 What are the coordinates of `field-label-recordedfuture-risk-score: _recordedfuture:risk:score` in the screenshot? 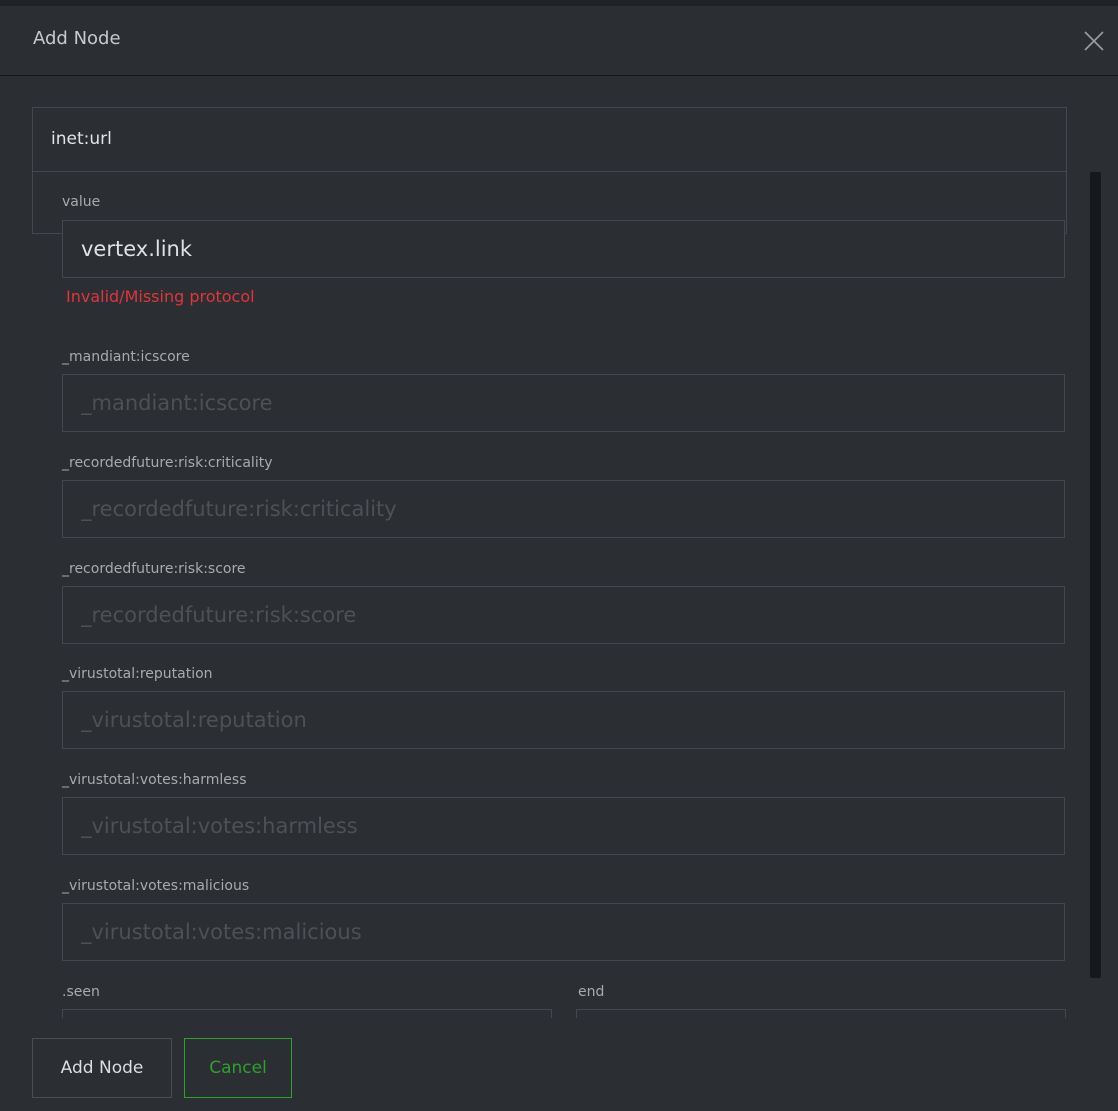 It's located at (154, 569).